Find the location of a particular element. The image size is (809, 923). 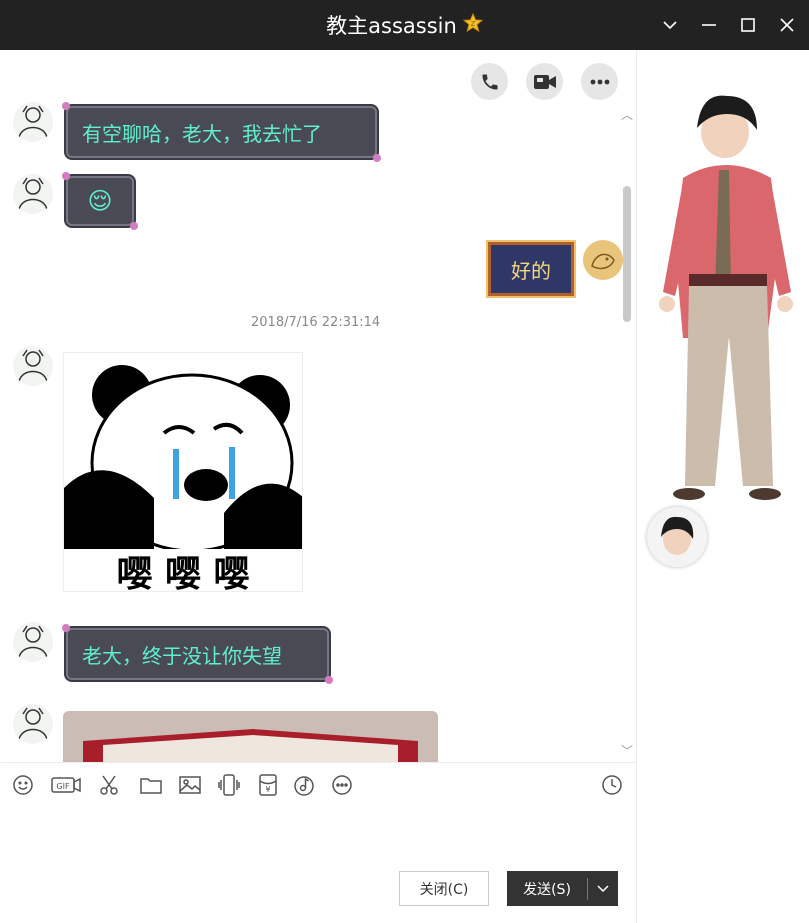

my-avatar is located at coordinates (603, 260).